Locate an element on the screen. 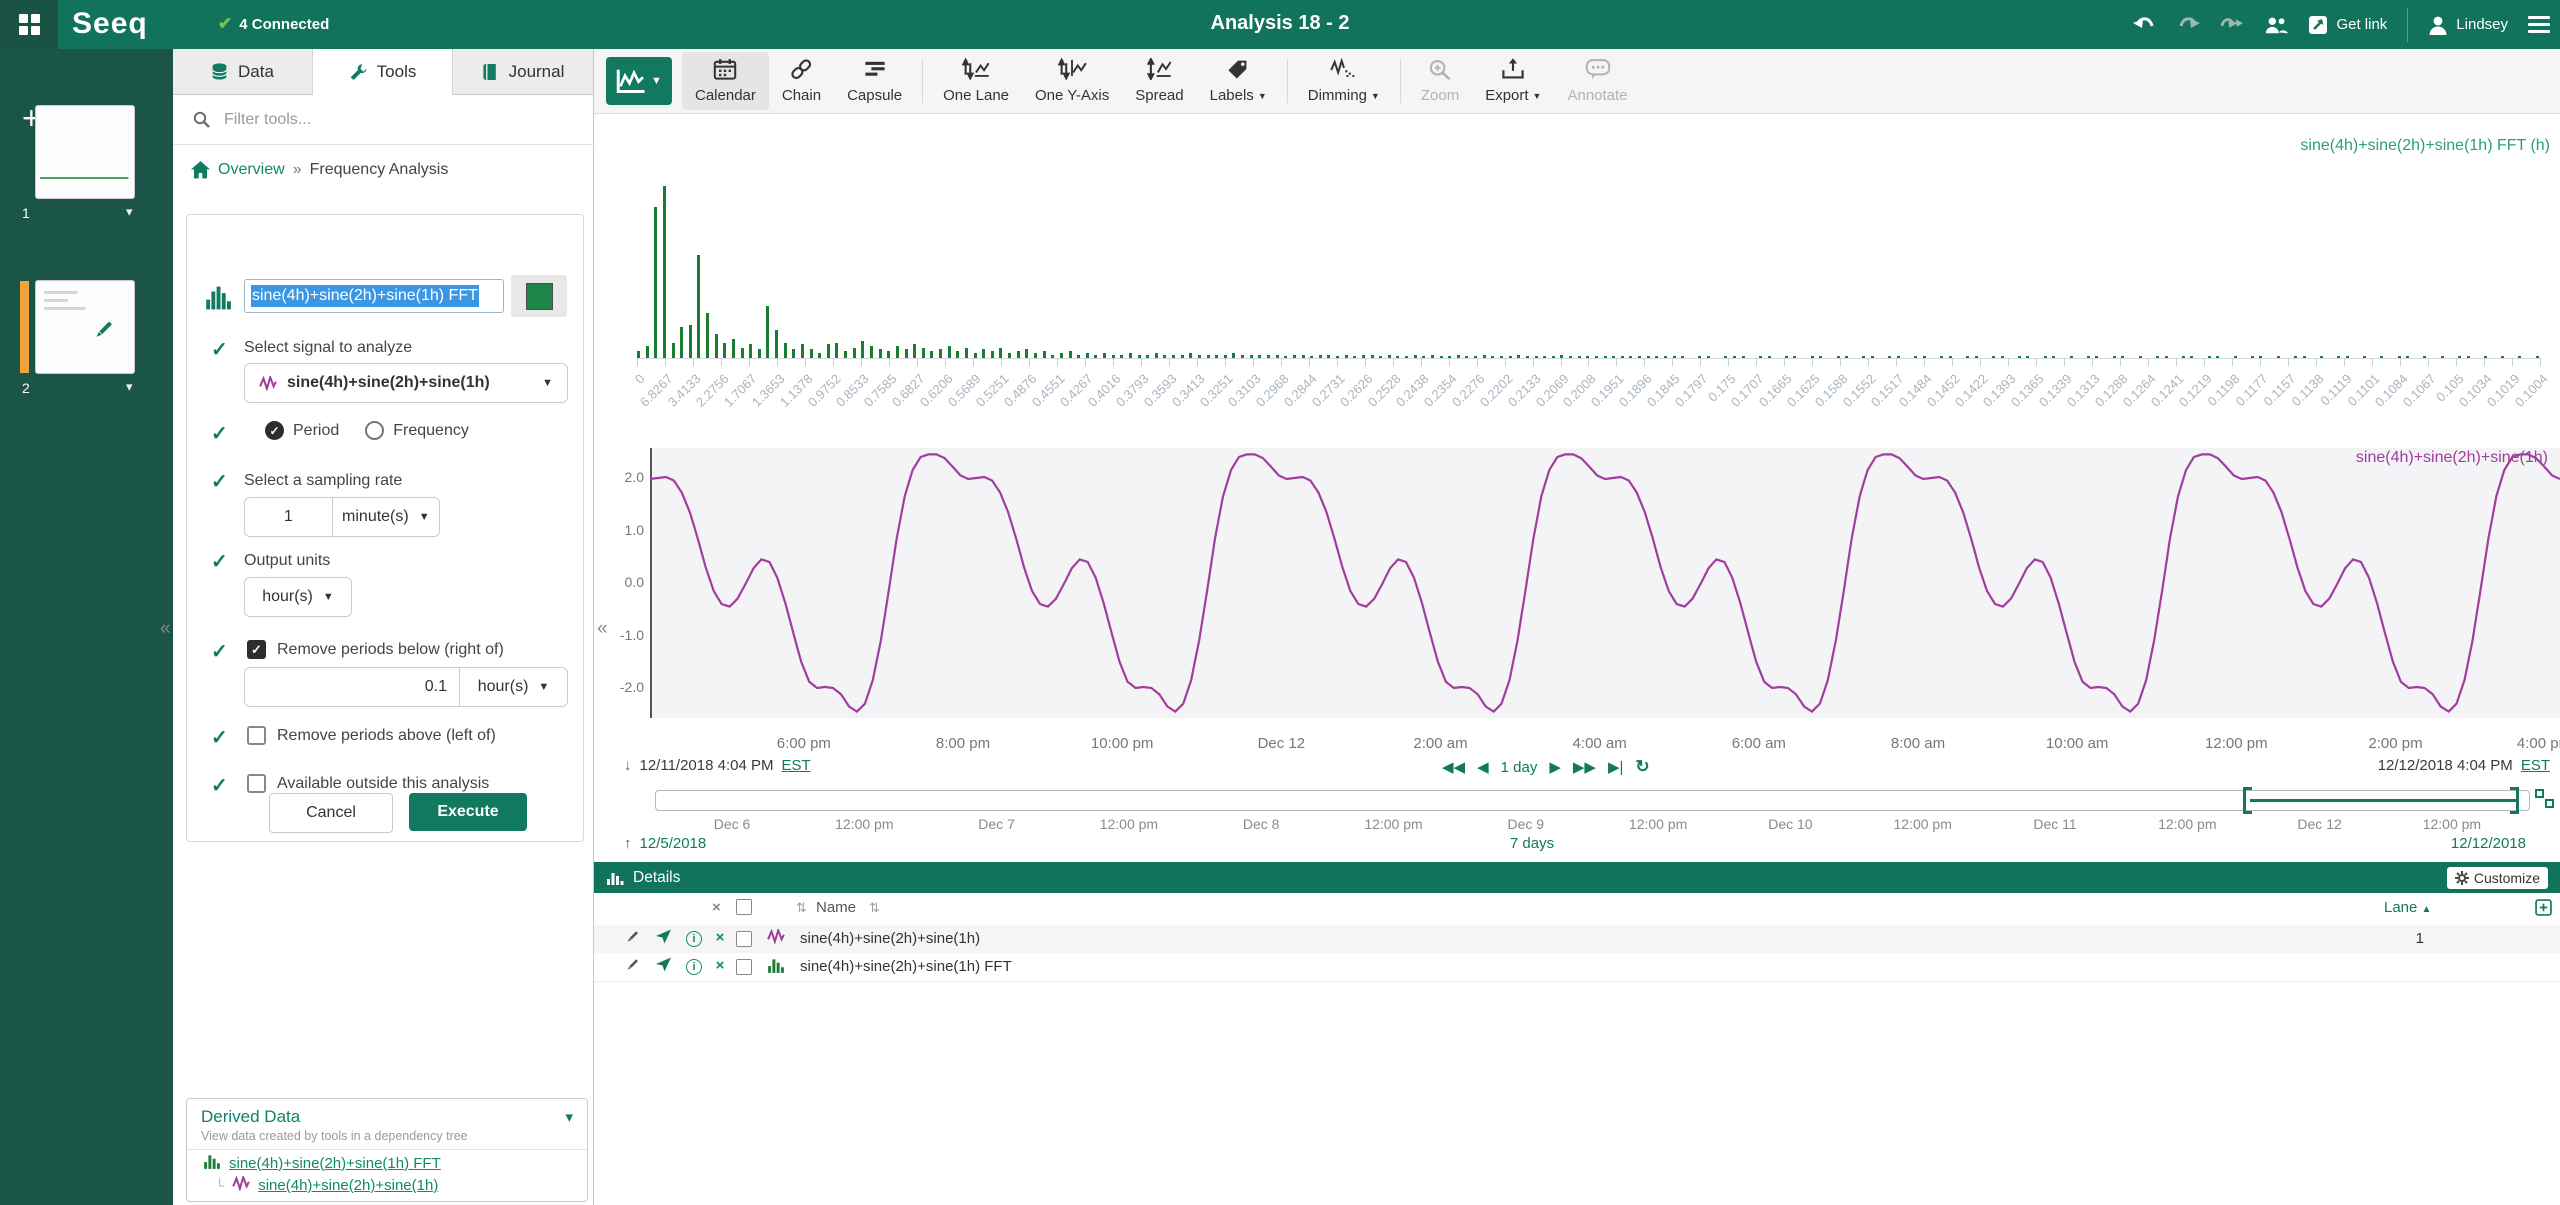 This screenshot has width=2560, height=1205. signal-x-tick-label: 4:00 pm is located at coordinates (2538, 743).